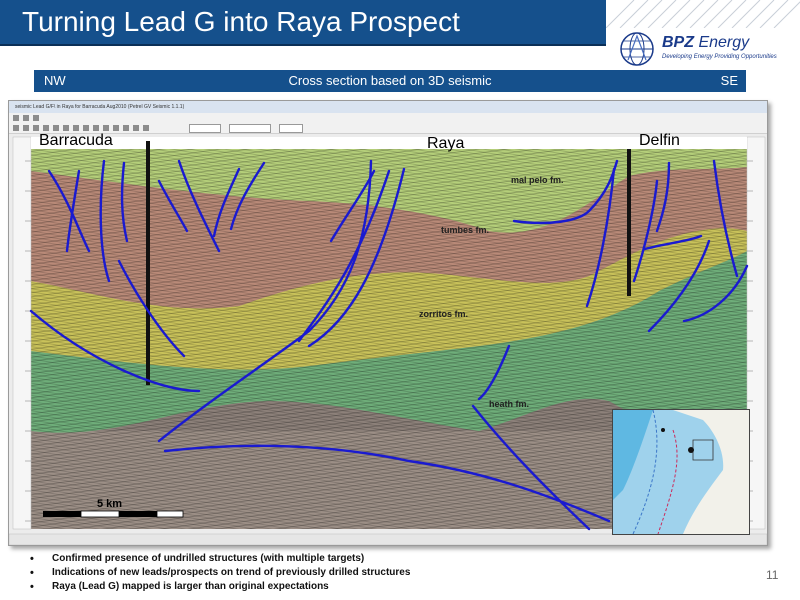 Image resolution: width=800 pixels, height=600 pixels. I want to click on left-axis, so click(22, 333).